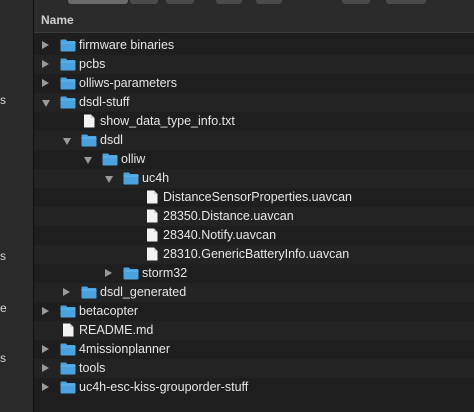  I want to click on item-name: dsdl_generated, so click(143, 292).